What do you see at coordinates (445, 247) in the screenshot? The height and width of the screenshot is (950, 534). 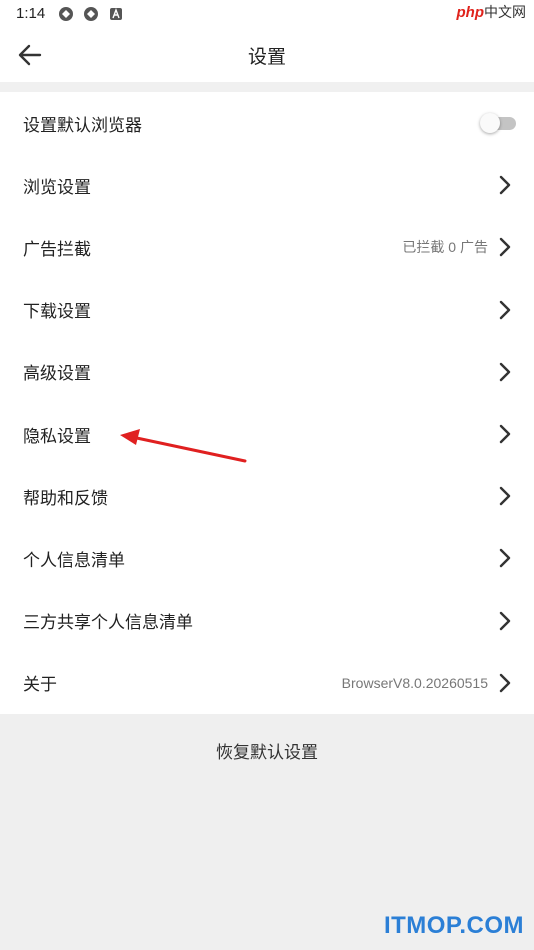 I see `ad-block-count: 已拦截 0 广告` at bounding box center [445, 247].